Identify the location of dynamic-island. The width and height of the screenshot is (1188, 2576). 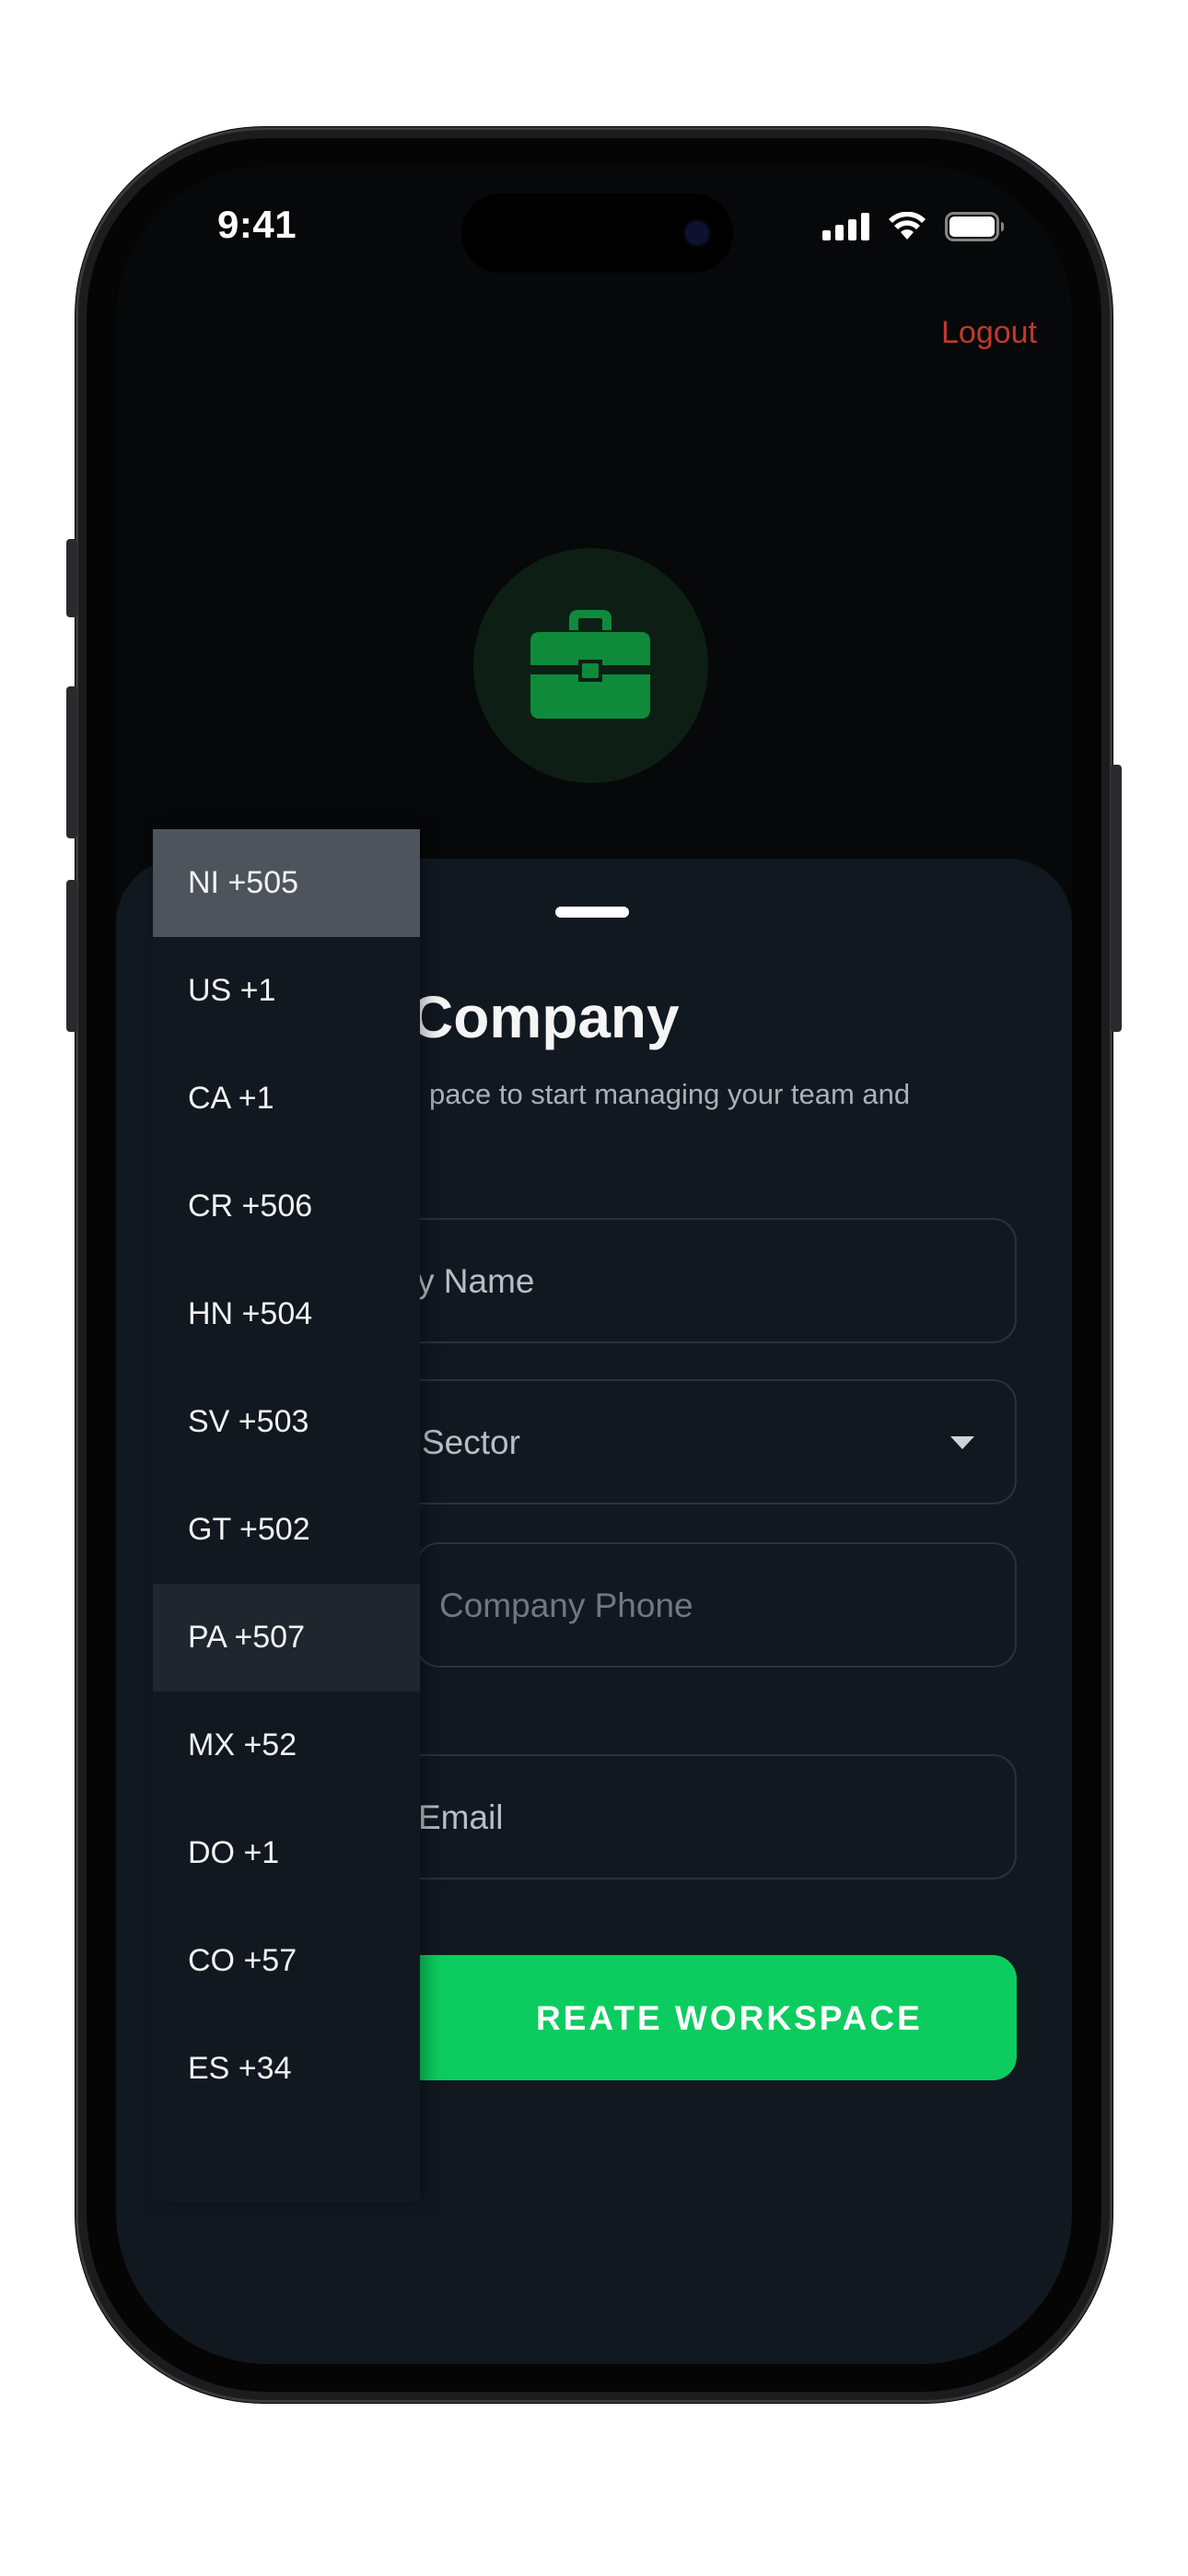
(597, 233).